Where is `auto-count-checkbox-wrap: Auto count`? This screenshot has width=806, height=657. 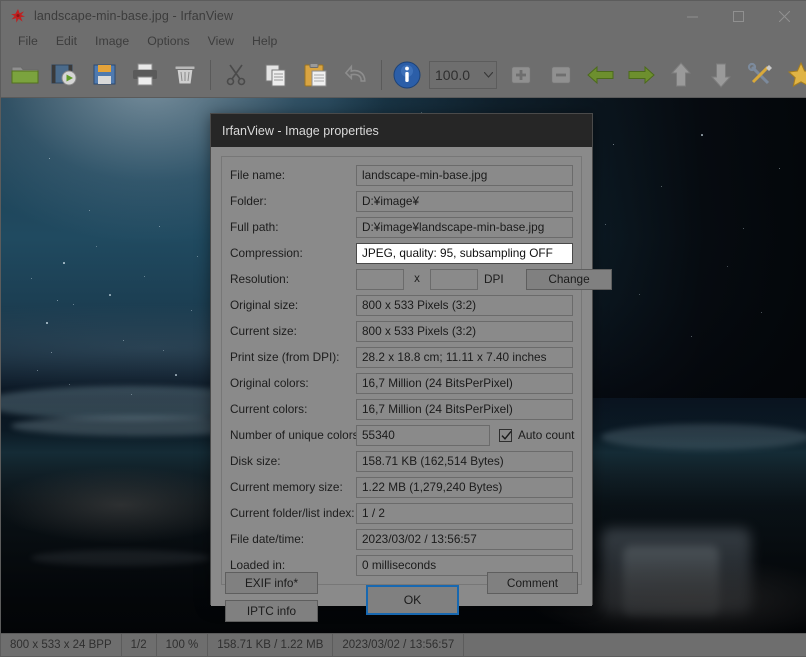
auto-count-checkbox-wrap: Auto count is located at coordinates (536, 435).